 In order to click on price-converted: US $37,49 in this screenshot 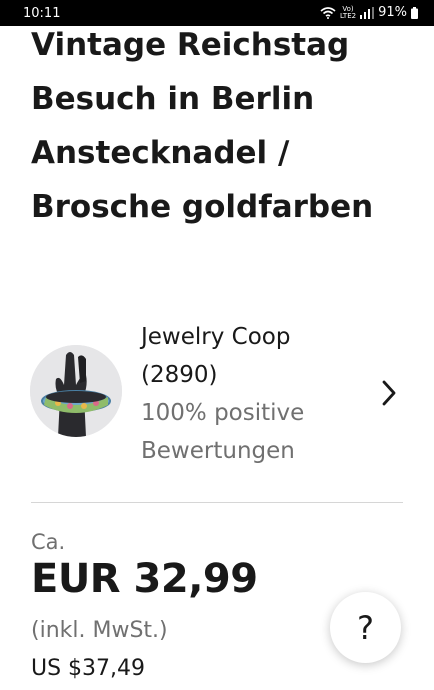, I will do `click(88, 668)`.